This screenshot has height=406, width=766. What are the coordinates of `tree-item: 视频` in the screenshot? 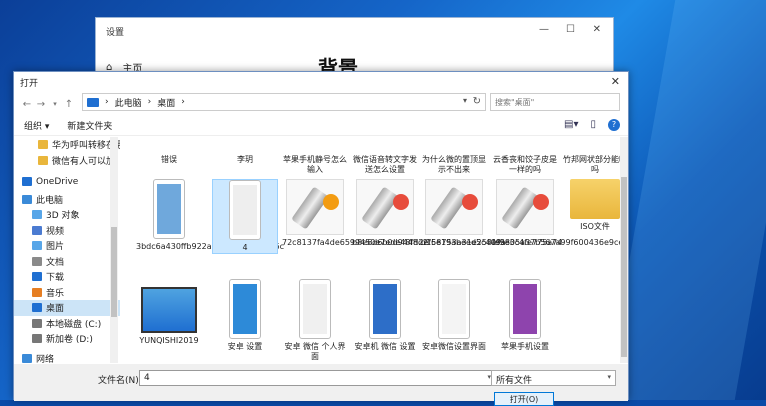 It's located at (67, 231).